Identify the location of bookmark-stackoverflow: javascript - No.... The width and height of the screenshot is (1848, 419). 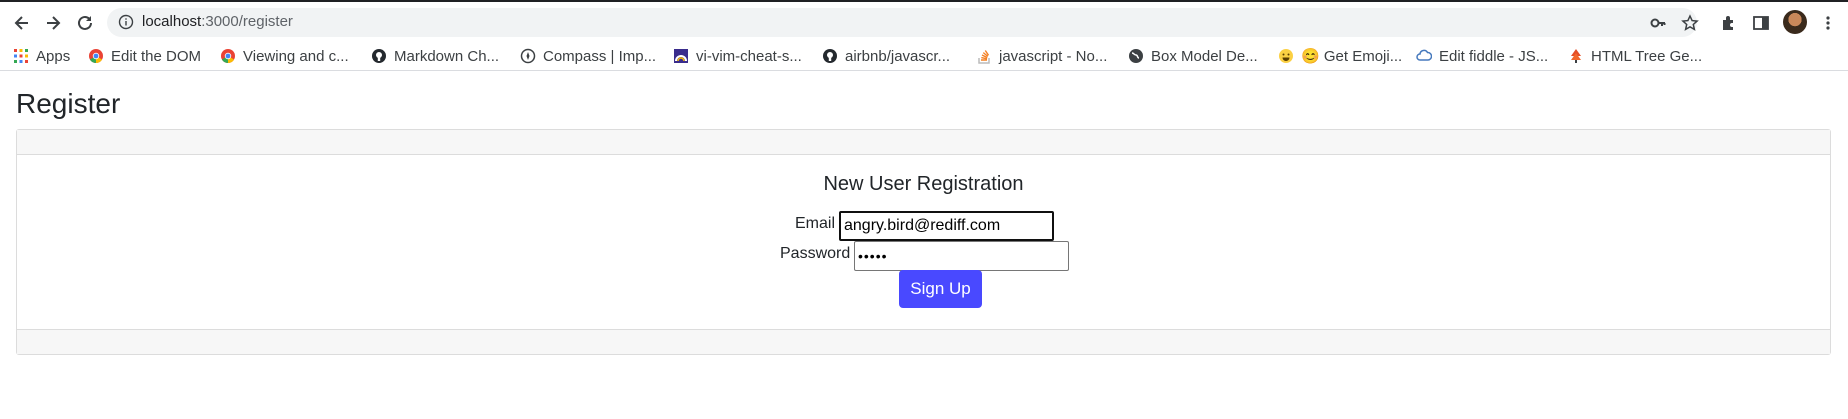
(1041, 56).